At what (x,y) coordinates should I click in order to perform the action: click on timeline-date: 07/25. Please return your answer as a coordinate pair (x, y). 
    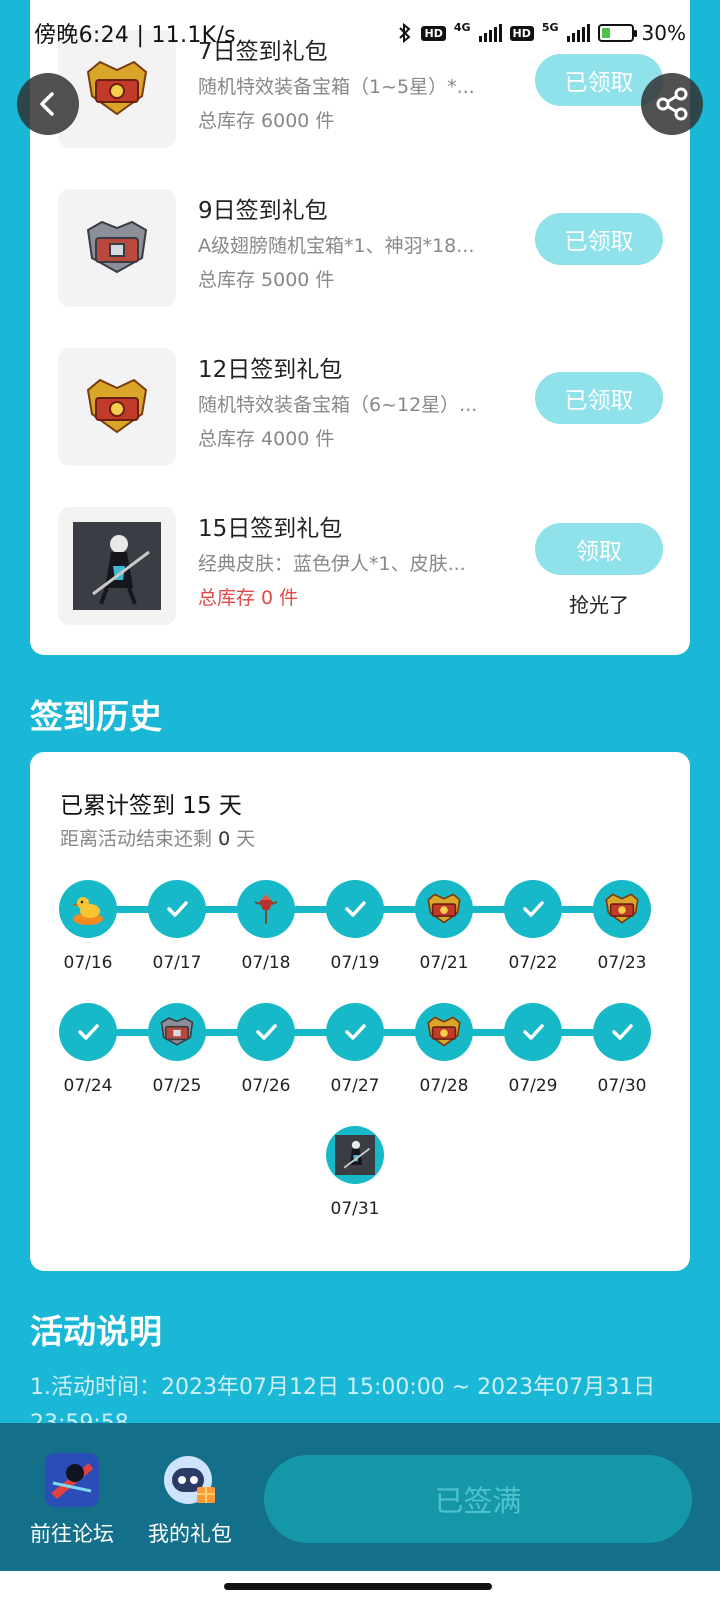
    Looking at the image, I should click on (177, 1086).